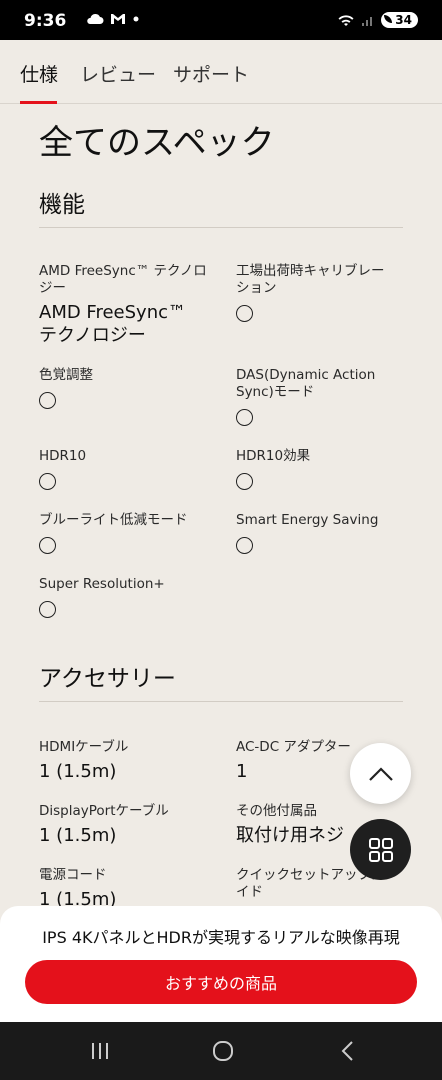 This screenshot has height=1080, width=442. What do you see at coordinates (124, 889) in the screenshot?
I see `spec-item: 電源コード 1 (1.5m)` at bounding box center [124, 889].